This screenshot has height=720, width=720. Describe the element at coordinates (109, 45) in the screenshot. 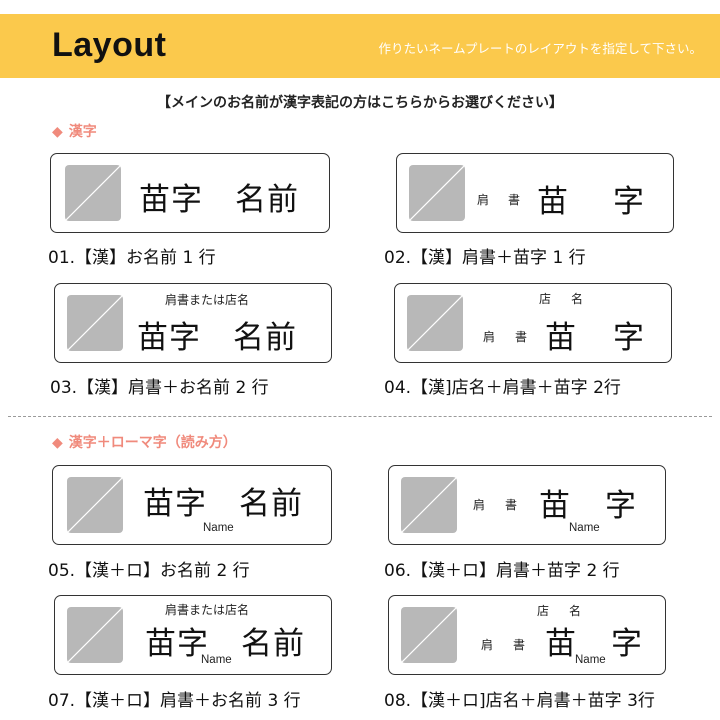

I see `page-title: Layout` at that location.